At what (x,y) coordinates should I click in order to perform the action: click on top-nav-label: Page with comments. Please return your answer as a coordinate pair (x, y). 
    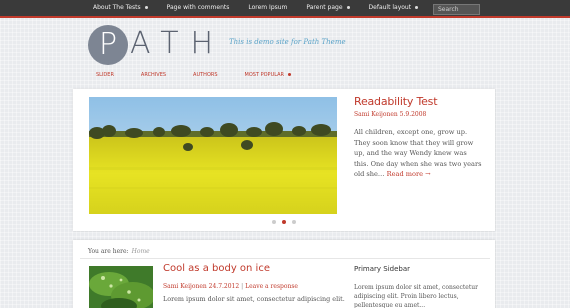
    Looking at the image, I should click on (198, 7).